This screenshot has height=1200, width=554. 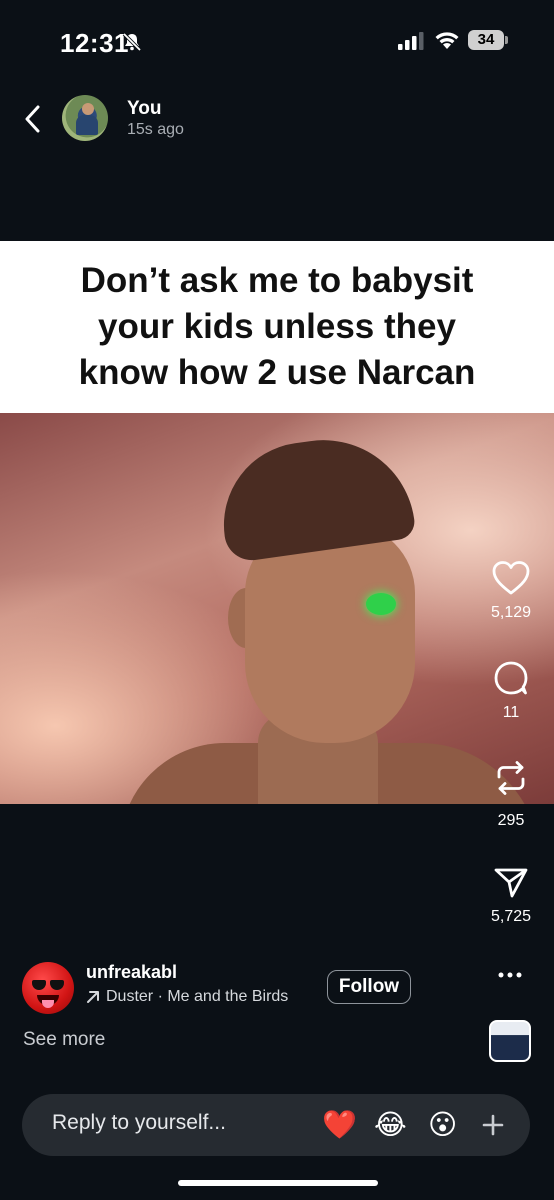 What do you see at coordinates (511, 712) in the screenshot?
I see `comment-count: 11` at bounding box center [511, 712].